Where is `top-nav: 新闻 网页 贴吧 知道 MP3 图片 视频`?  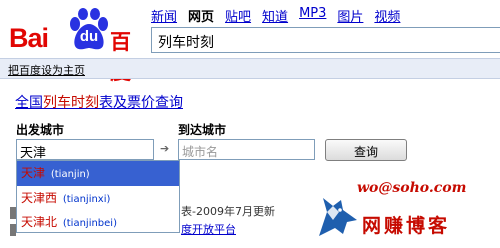 top-nav: 新闻 网页 贴吧 知道 MP3 图片 视频 is located at coordinates (281, 15).